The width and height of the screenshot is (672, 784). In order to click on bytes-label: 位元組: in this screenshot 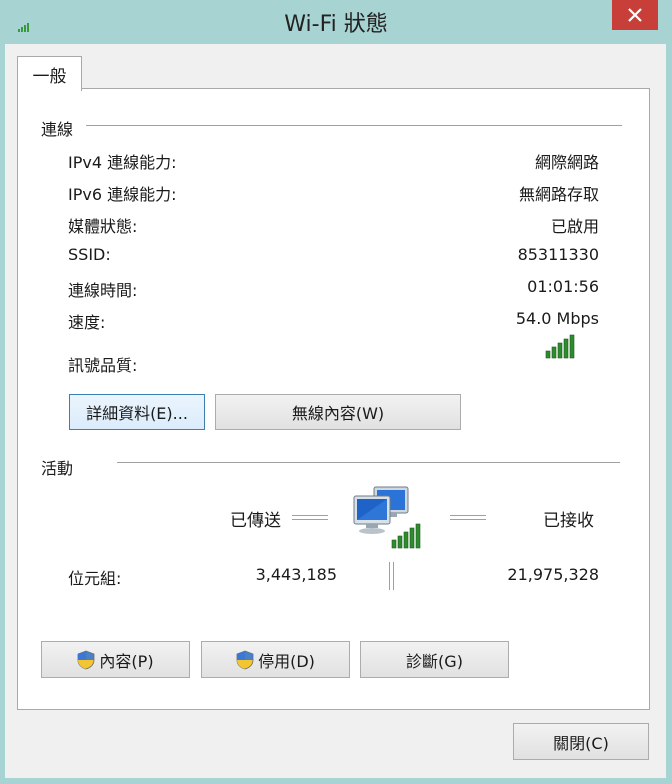, I will do `click(95, 578)`.